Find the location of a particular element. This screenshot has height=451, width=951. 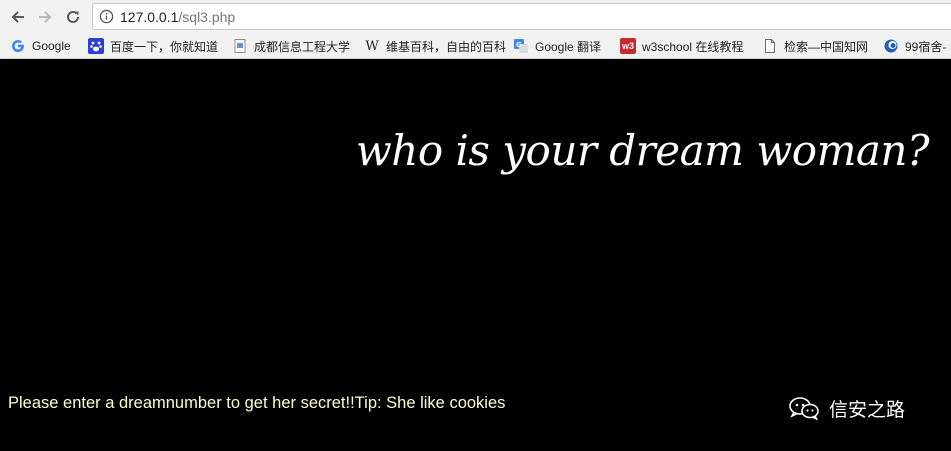

bookmark-label: 百度一下，你就知道 is located at coordinates (164, 46).